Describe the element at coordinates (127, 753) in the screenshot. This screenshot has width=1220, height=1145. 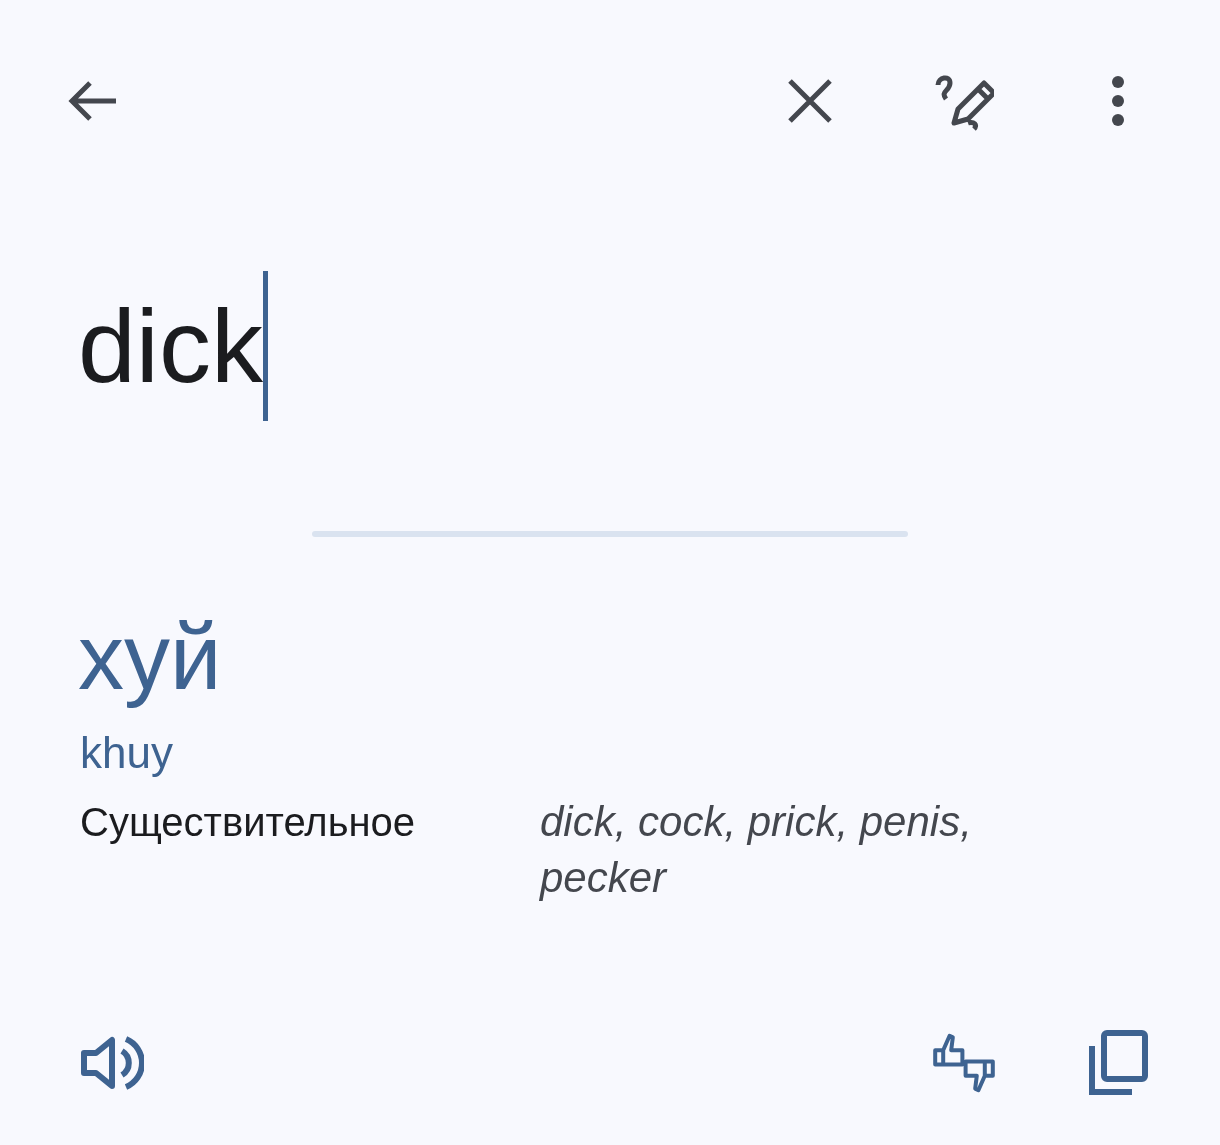
I see `transliteration-text: khuy` at that location.